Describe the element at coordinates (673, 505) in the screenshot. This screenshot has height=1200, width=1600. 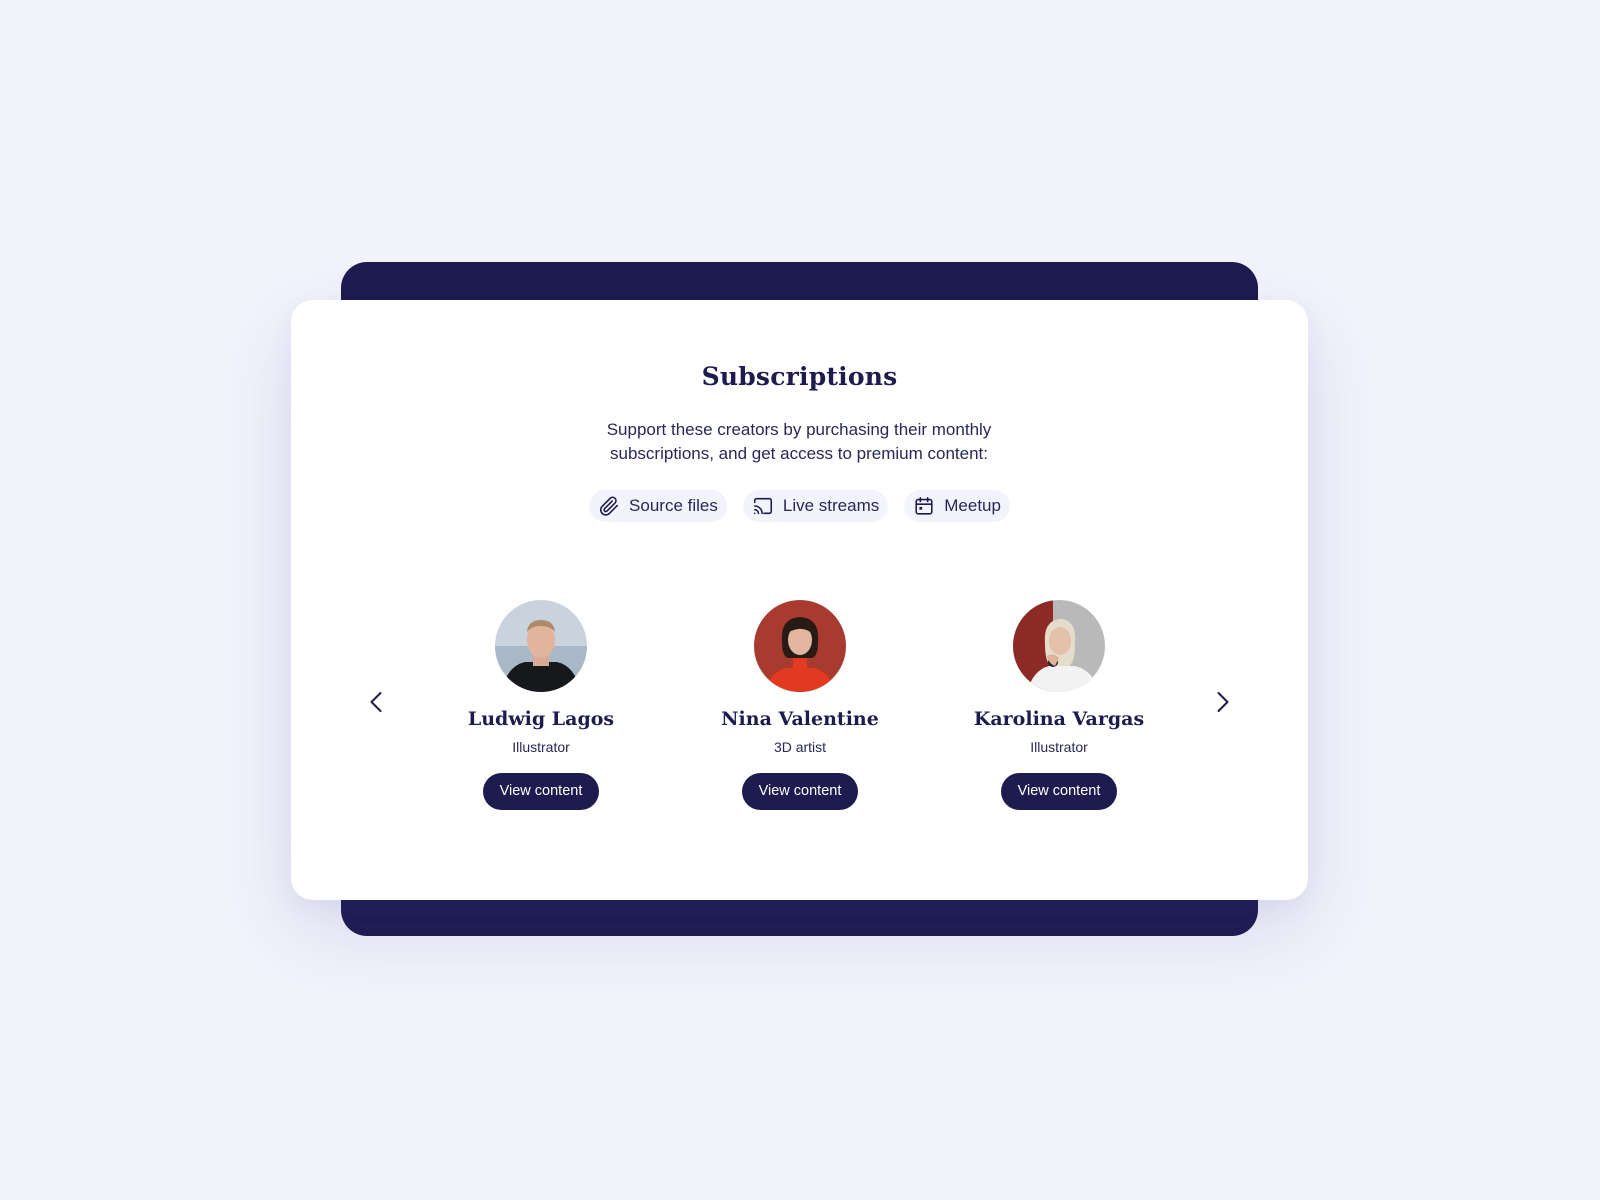
I see `feature-label: Source files` at that location.